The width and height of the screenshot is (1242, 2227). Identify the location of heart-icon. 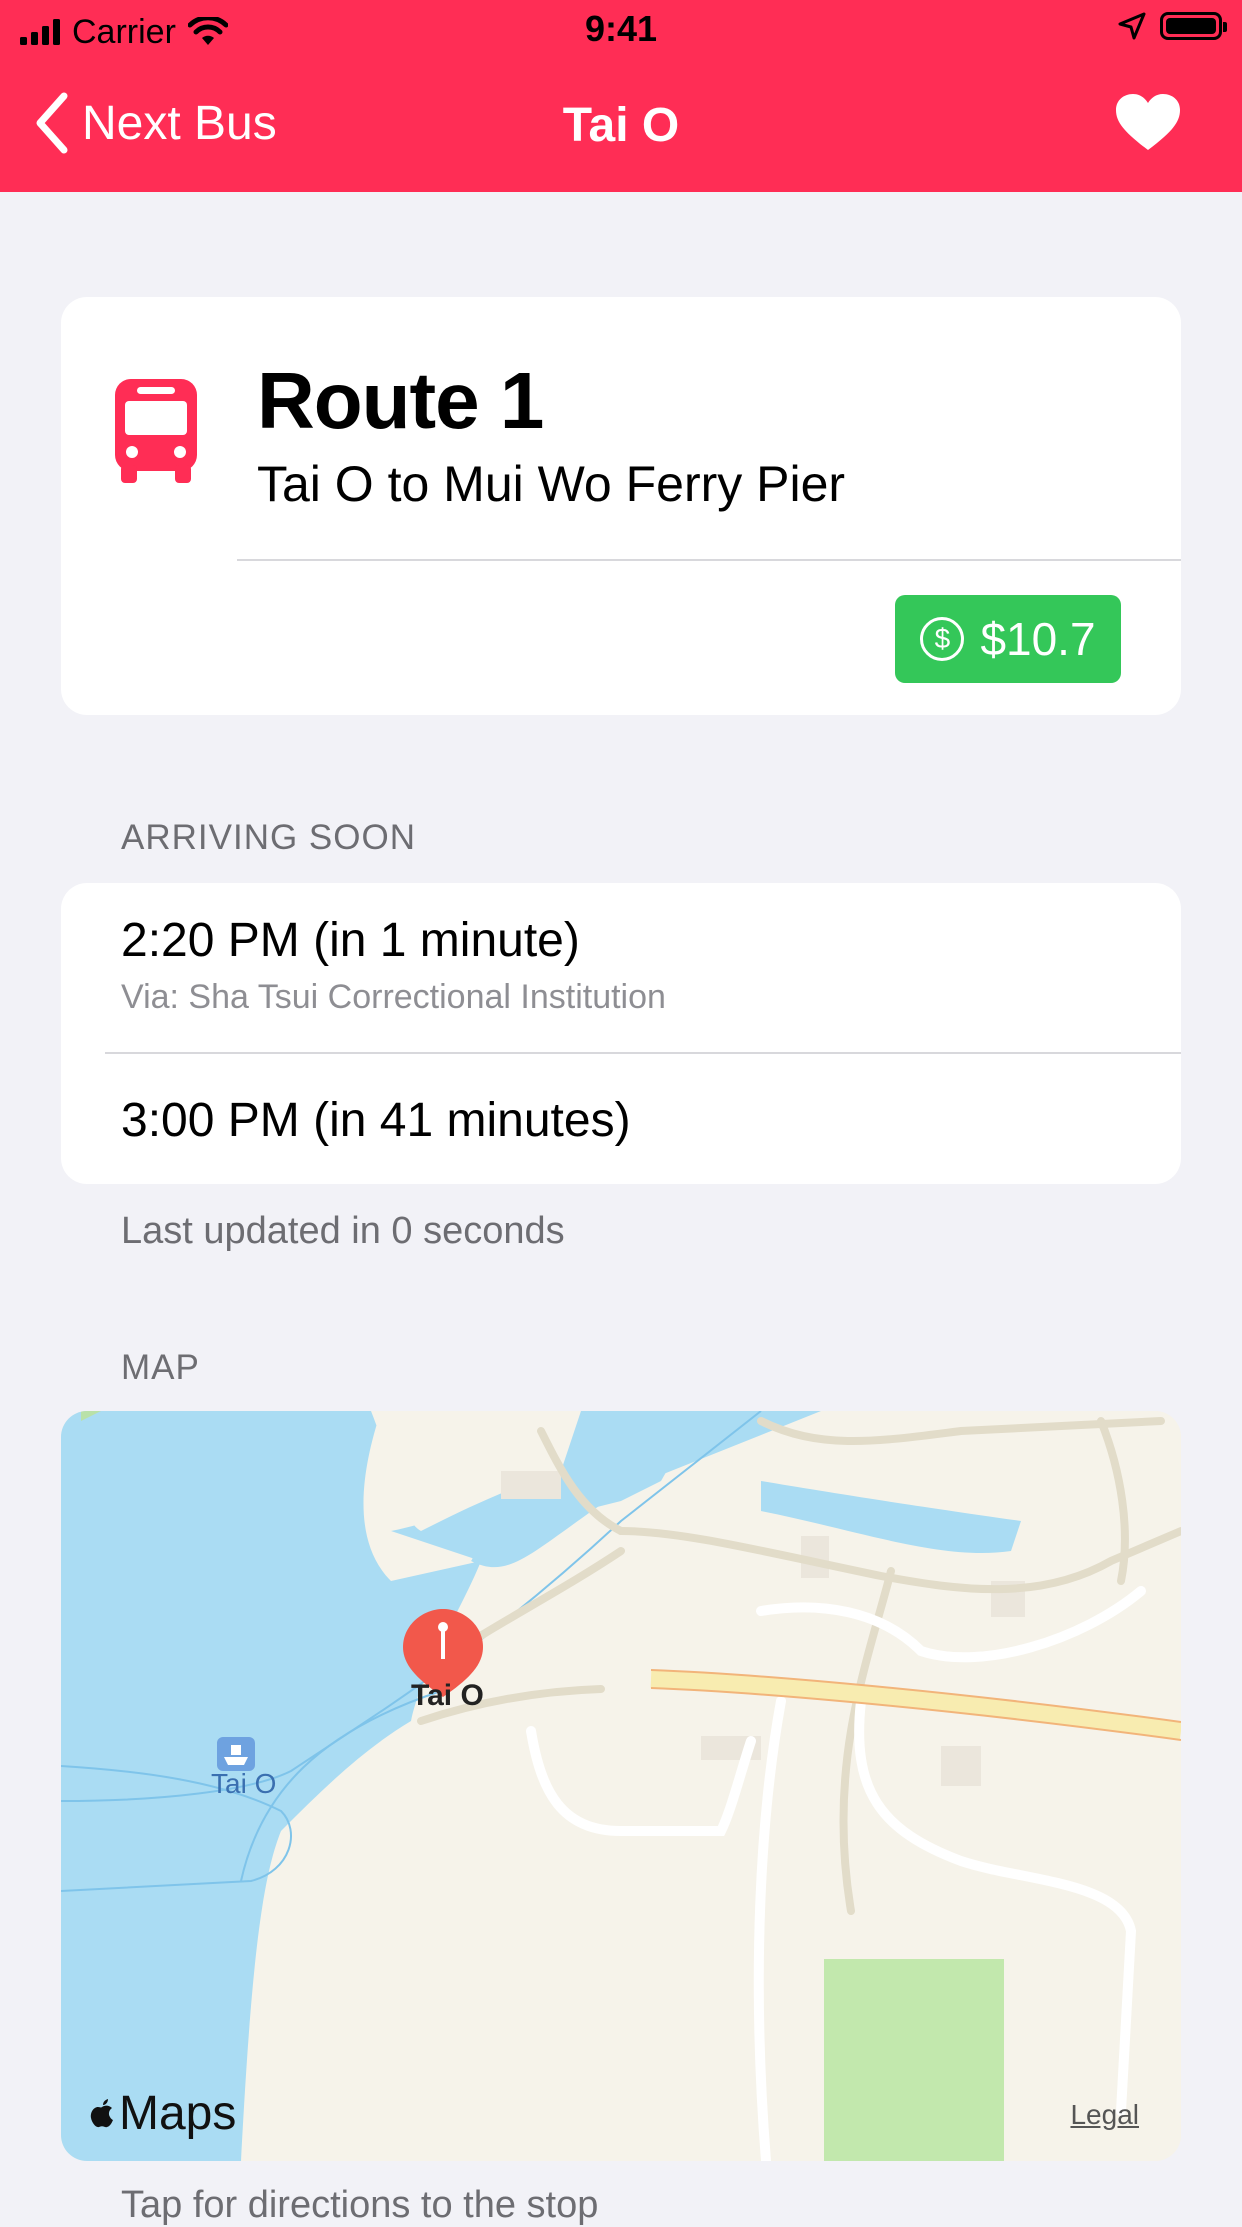
(1148, 122).